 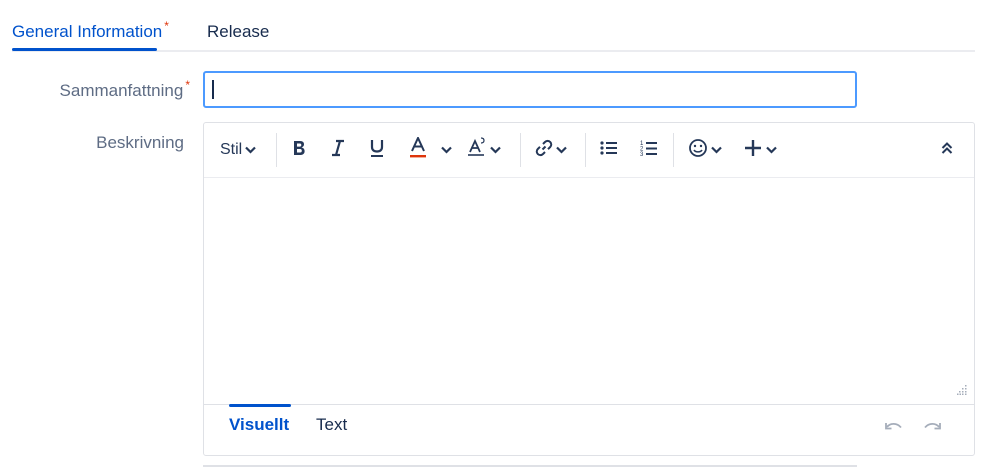 I want to click on italic-icon, so click(x=338, y=150).